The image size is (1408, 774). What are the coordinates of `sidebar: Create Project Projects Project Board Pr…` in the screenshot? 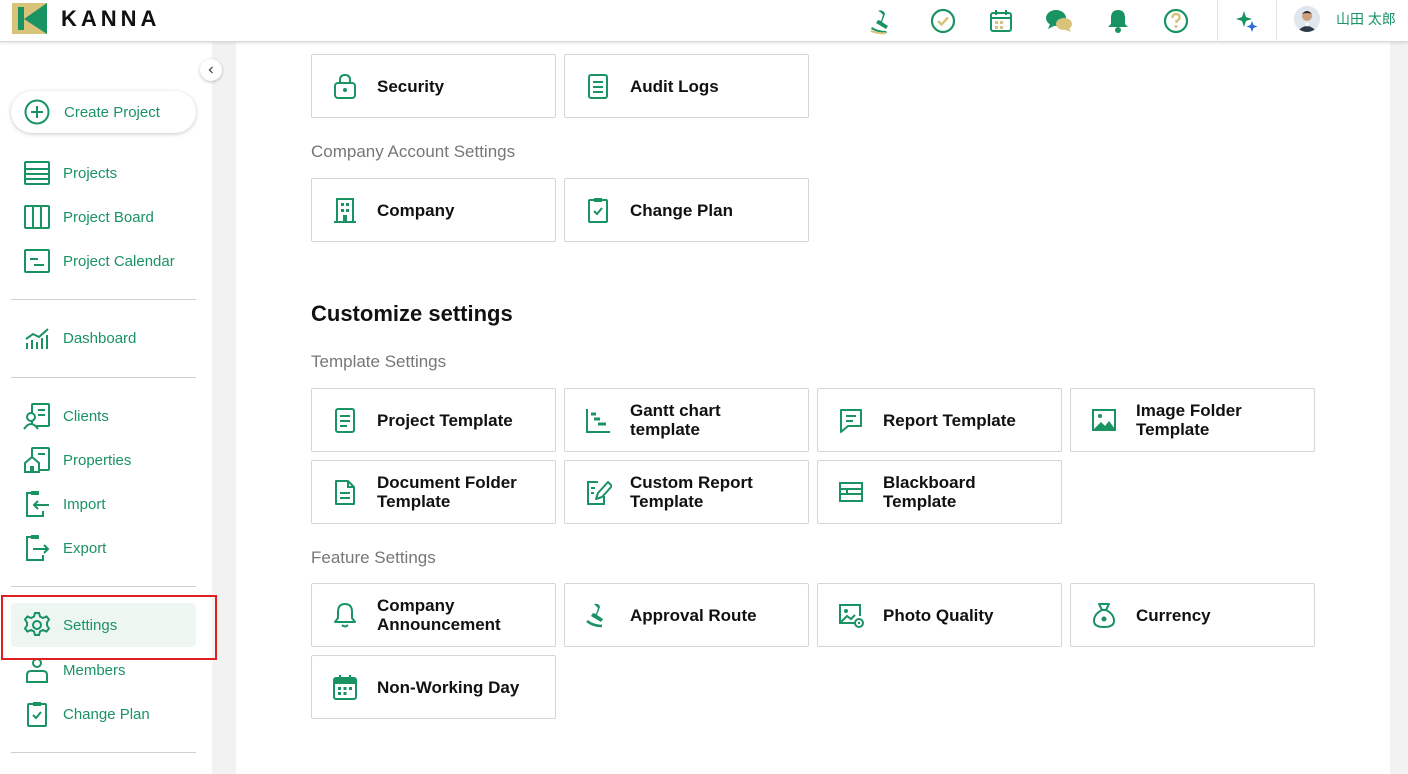 It's located at (111, 408).